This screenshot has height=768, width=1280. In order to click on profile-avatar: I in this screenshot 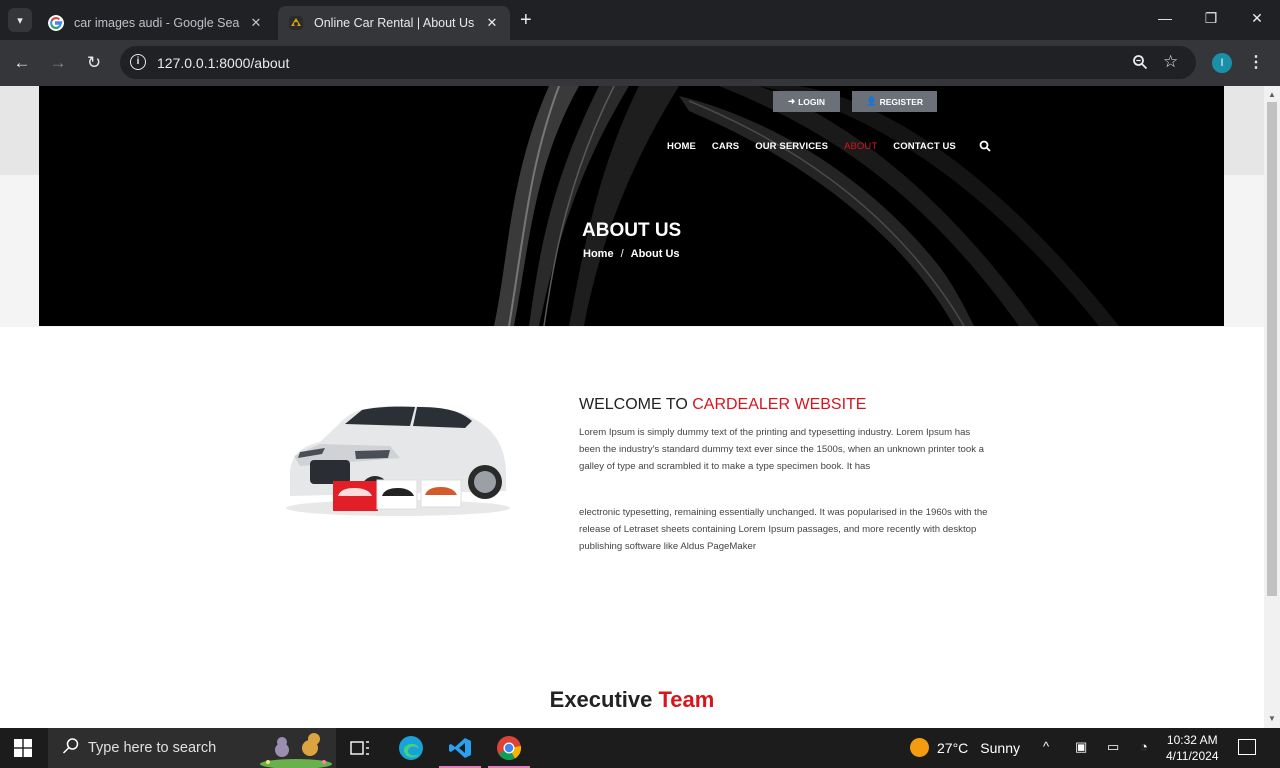, I will do `click(1222, 63)`.